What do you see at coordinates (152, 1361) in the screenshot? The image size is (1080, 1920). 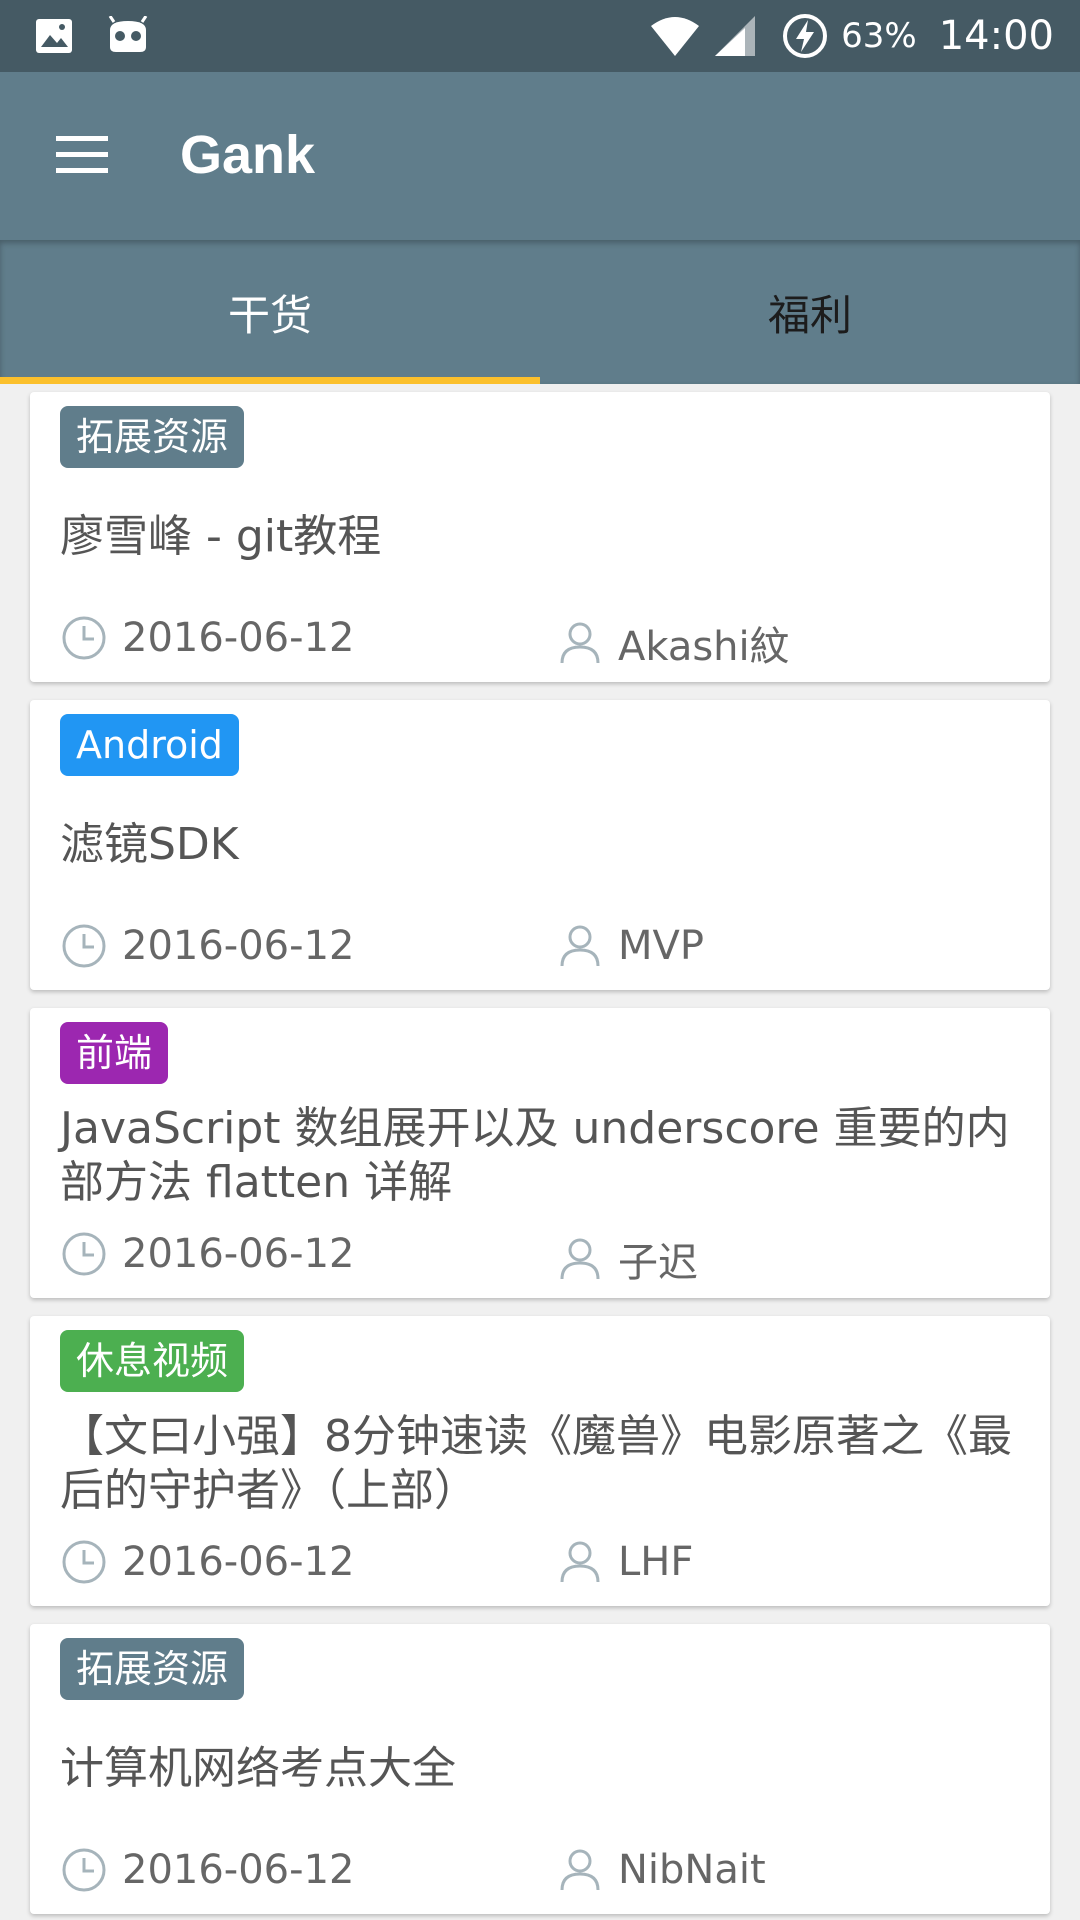 I see `category-tag: 休息视频` at bounding box center [152, 1361].